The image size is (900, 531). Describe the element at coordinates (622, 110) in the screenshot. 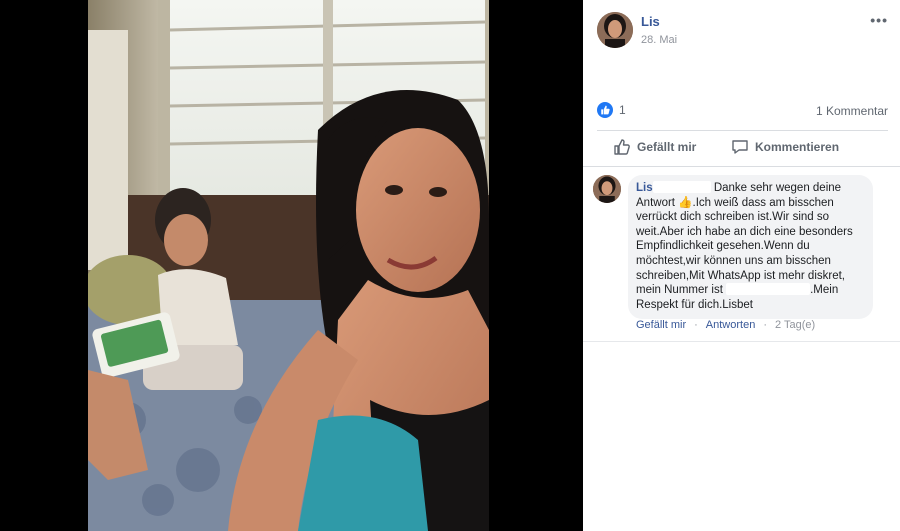

I see `reaction-count: 1` at that location.